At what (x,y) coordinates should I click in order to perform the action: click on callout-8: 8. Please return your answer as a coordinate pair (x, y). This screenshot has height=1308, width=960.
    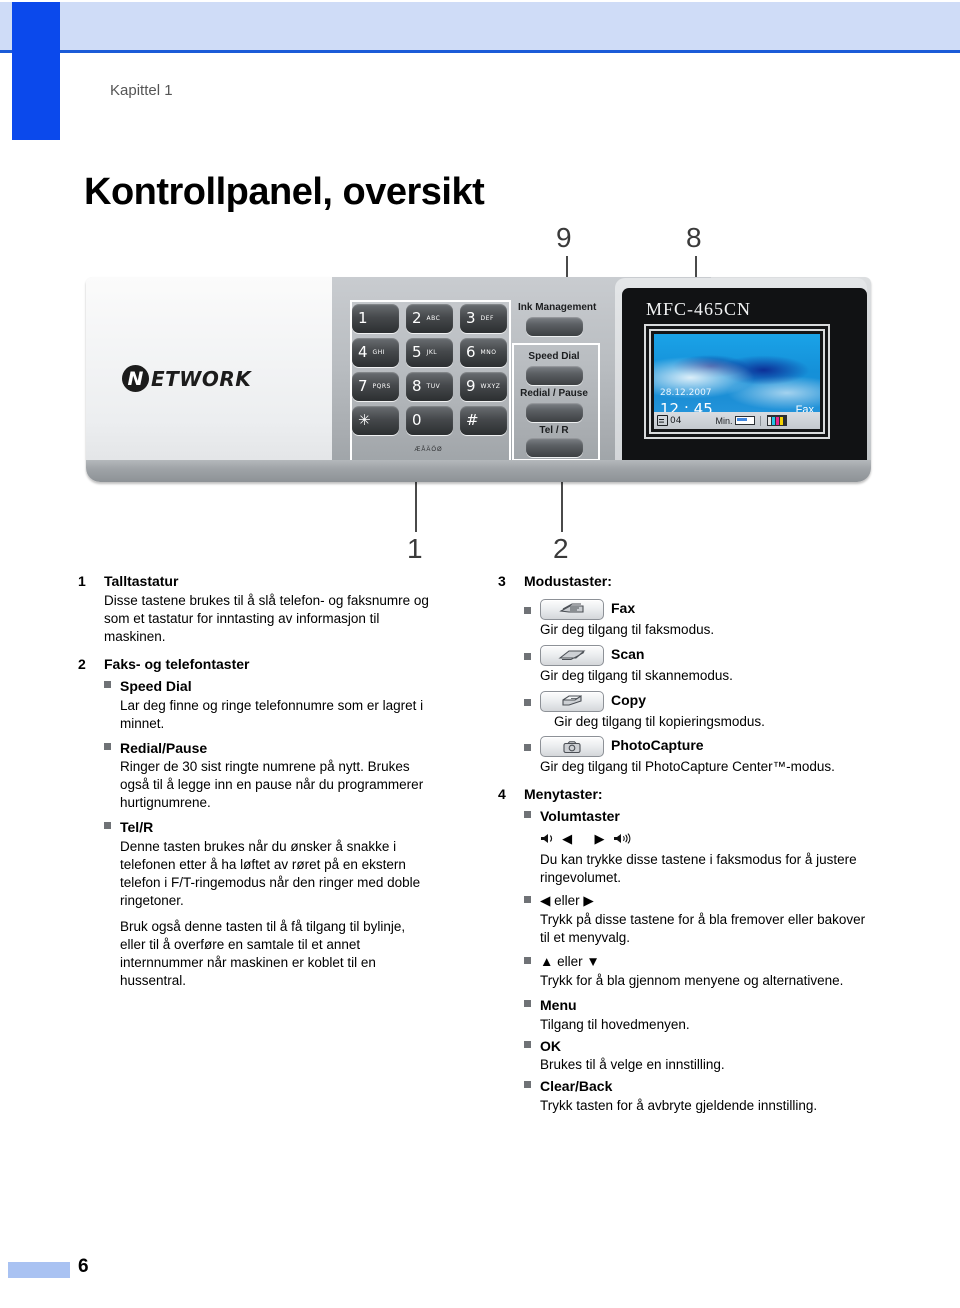
    Looking at the image, I should click on (694, 237).